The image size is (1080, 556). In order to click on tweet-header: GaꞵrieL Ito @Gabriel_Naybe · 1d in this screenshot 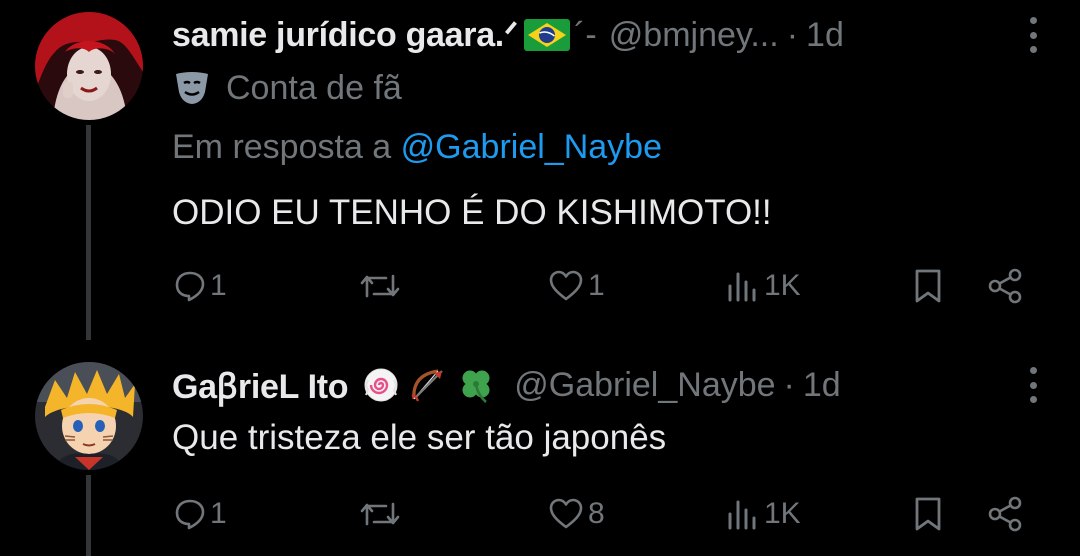, I will do `click(626, 385)`.